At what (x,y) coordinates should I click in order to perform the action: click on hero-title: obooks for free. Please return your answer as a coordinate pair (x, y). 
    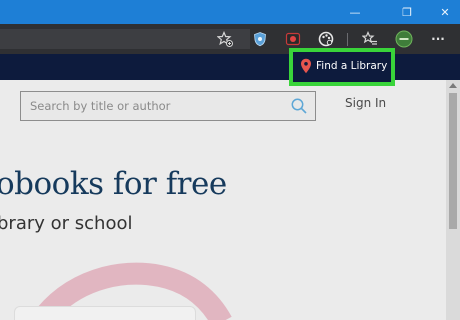
    Looking at the image, I should click on (113, 184).